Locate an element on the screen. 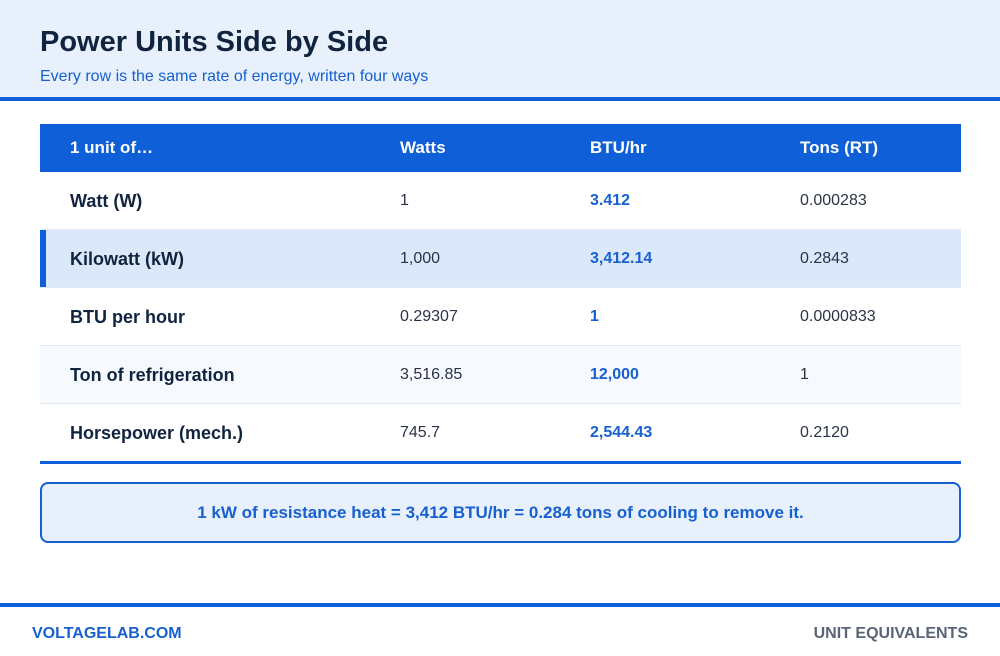  watts-cell: 3,516.85 is located at coordinates (431, 374).